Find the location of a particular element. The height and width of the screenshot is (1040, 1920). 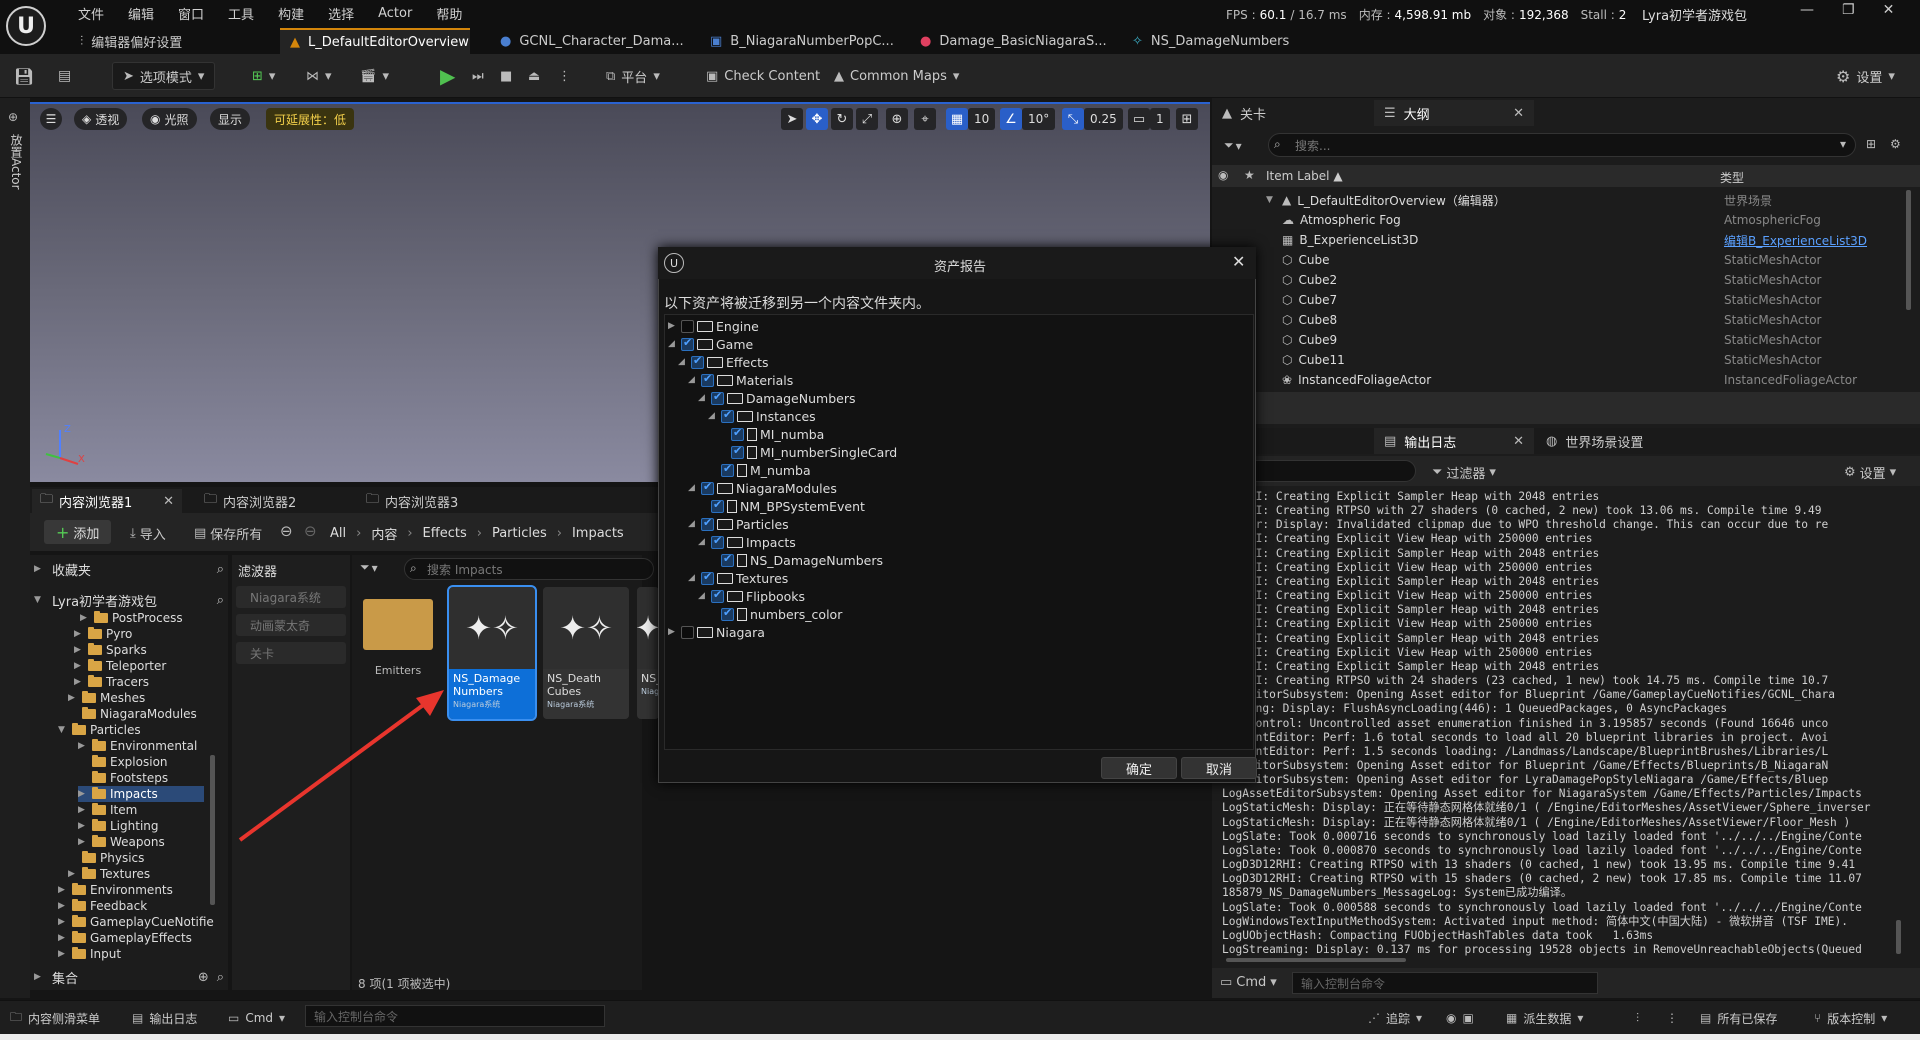

gear-icon: ⚙ is located at coordinates (1895, 144).